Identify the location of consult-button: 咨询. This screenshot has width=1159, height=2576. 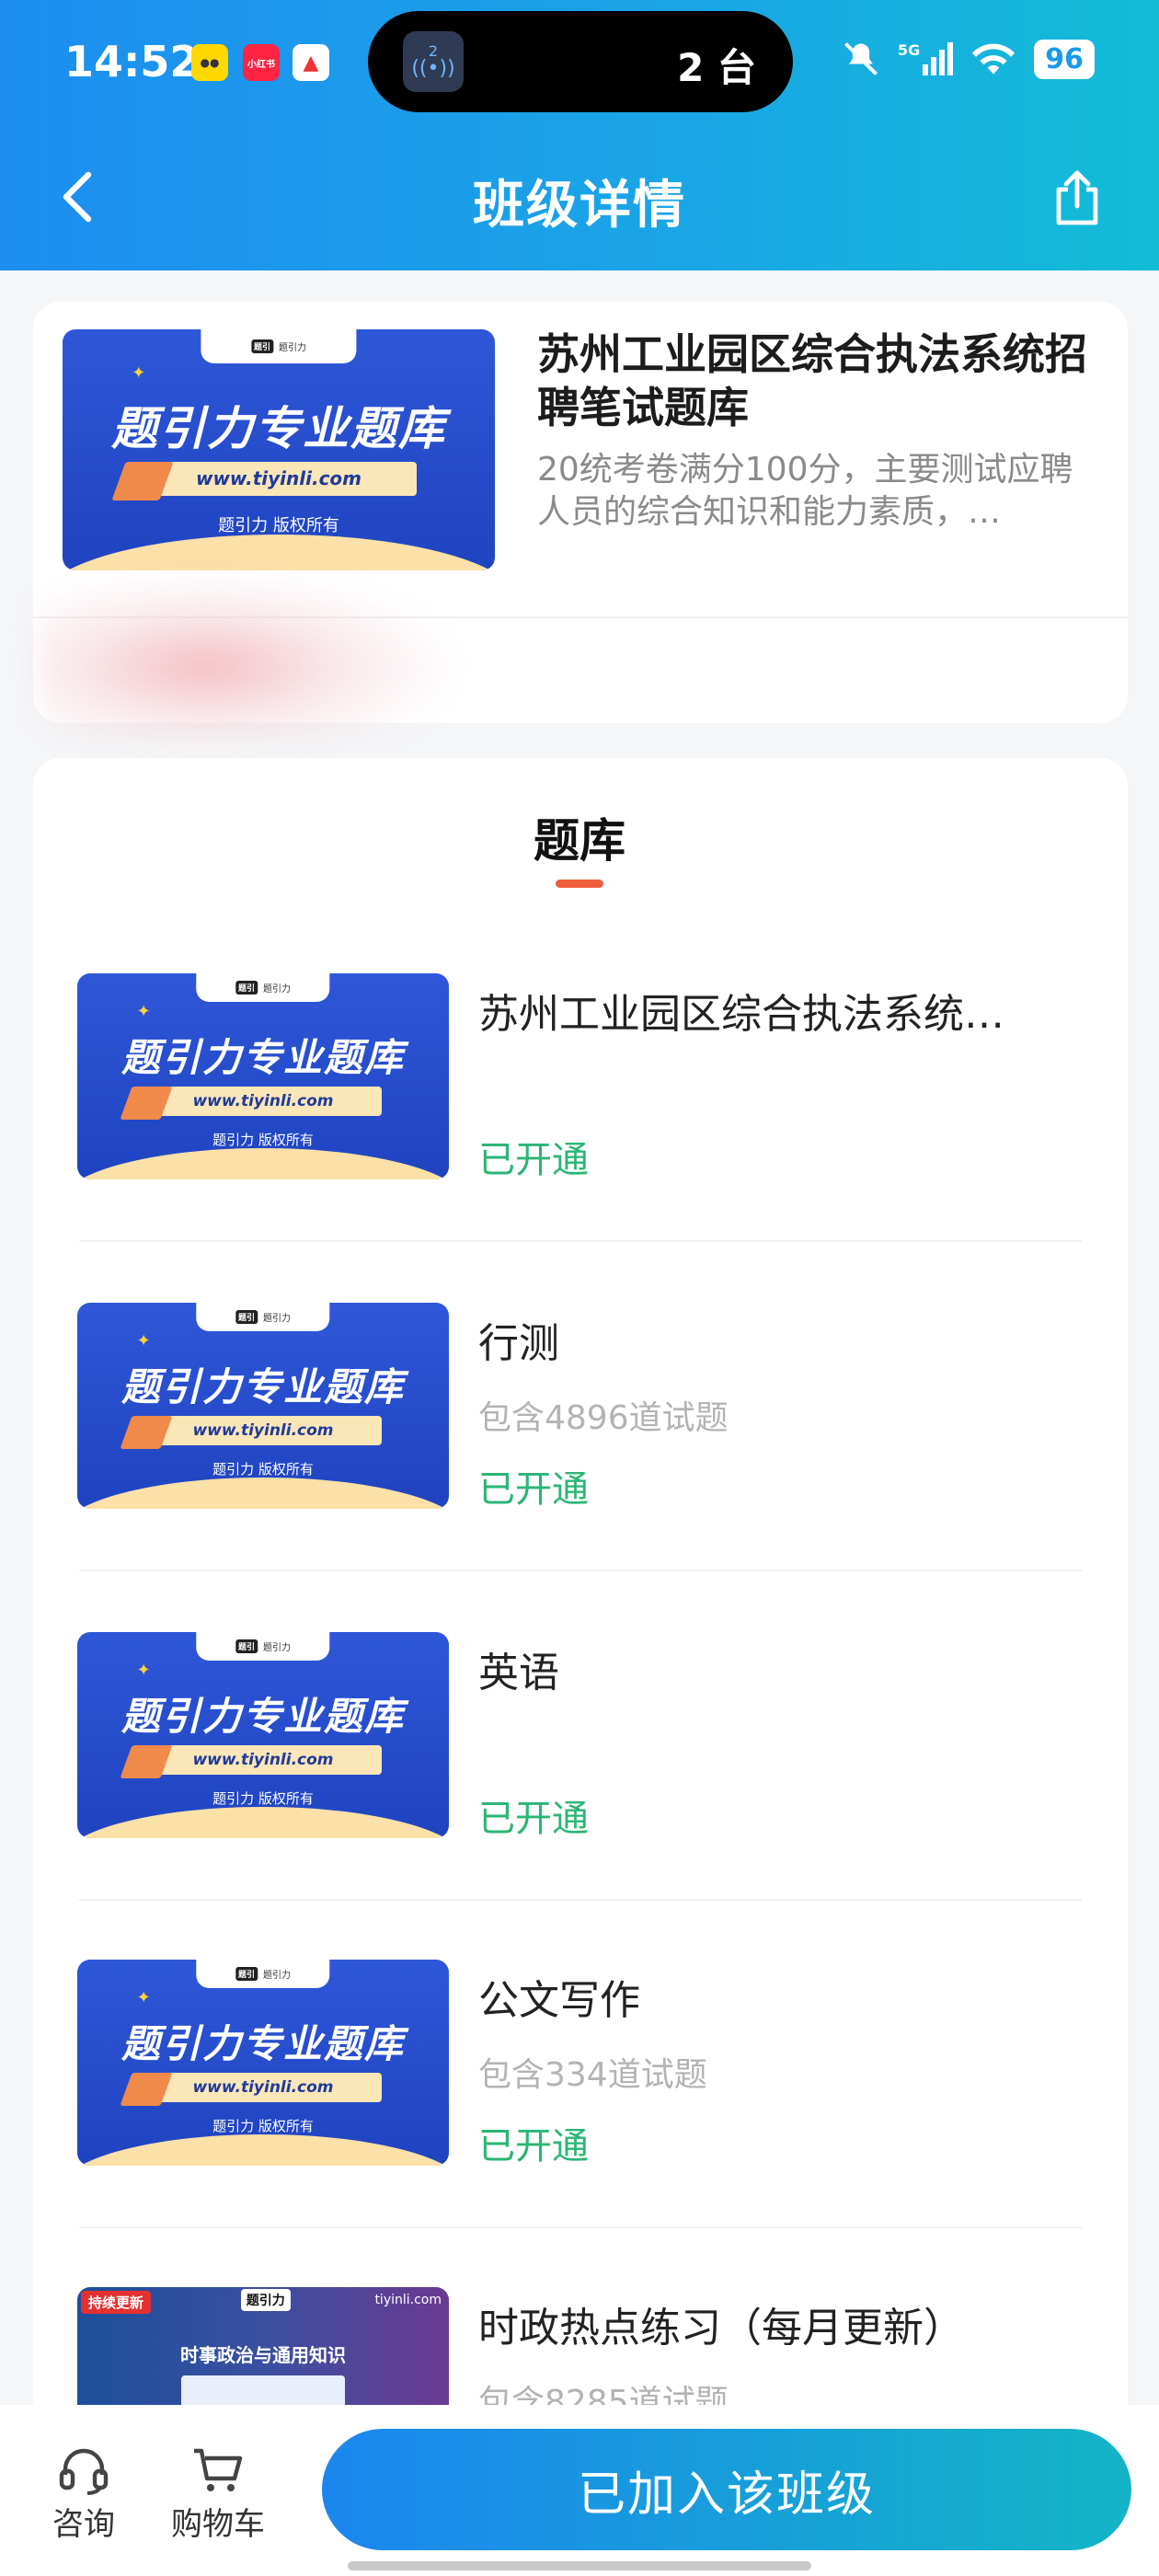
(83, 2493).